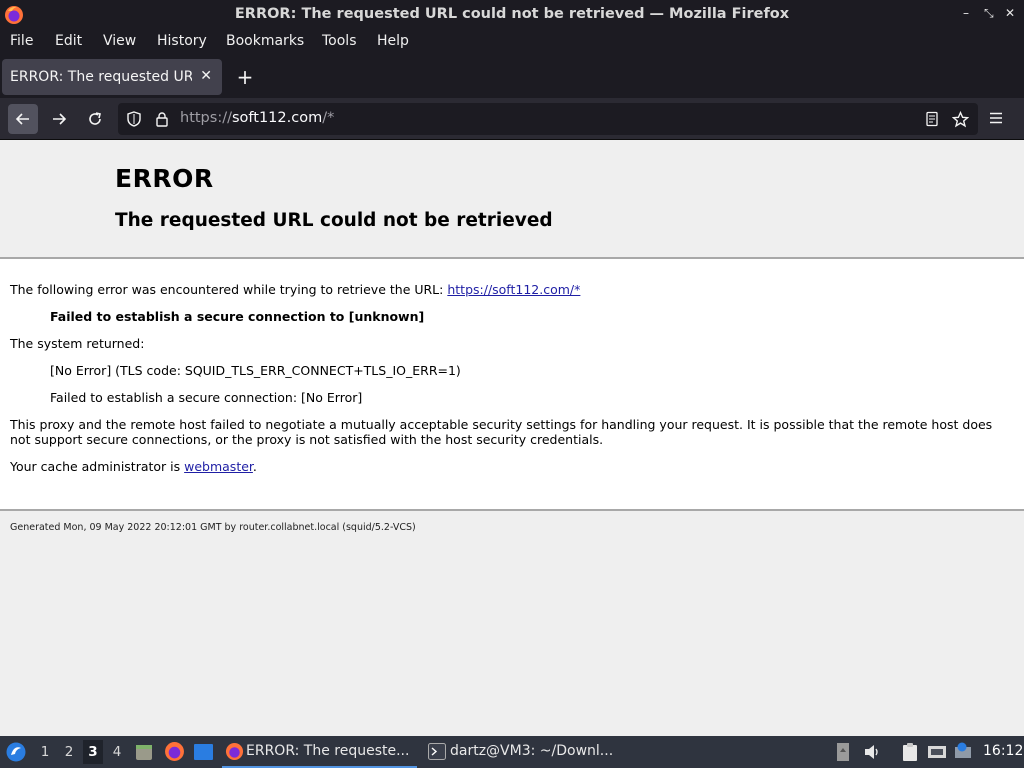 The image size is (1024, 768). What do you see at coordinates (932, 119) in the screenshot?
I see `reader-view-icon` at bounding box center [932, 119].